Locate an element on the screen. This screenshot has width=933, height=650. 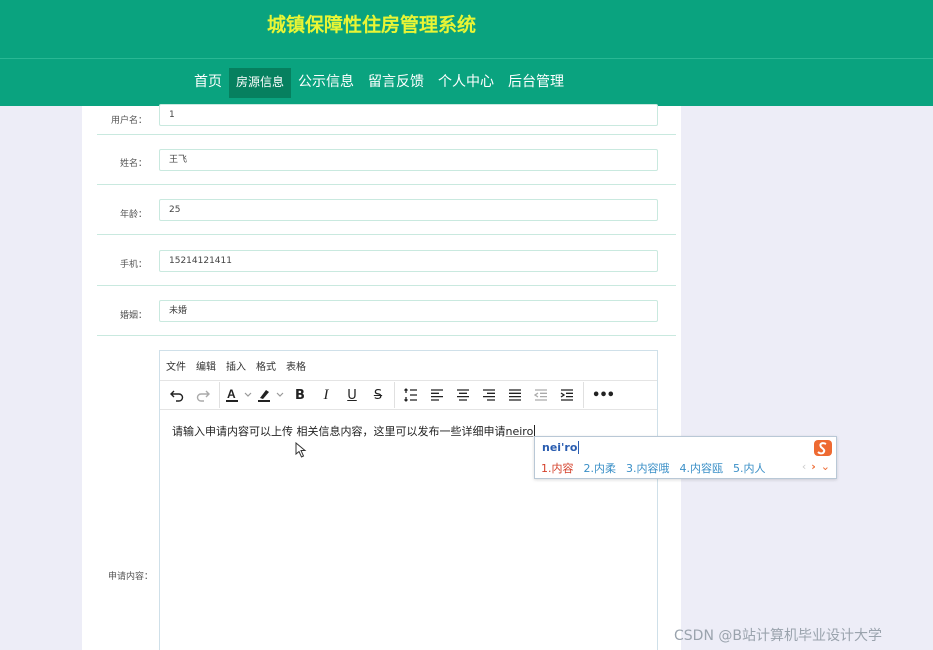
username-input: 1 is located at coordinates (408, 115).